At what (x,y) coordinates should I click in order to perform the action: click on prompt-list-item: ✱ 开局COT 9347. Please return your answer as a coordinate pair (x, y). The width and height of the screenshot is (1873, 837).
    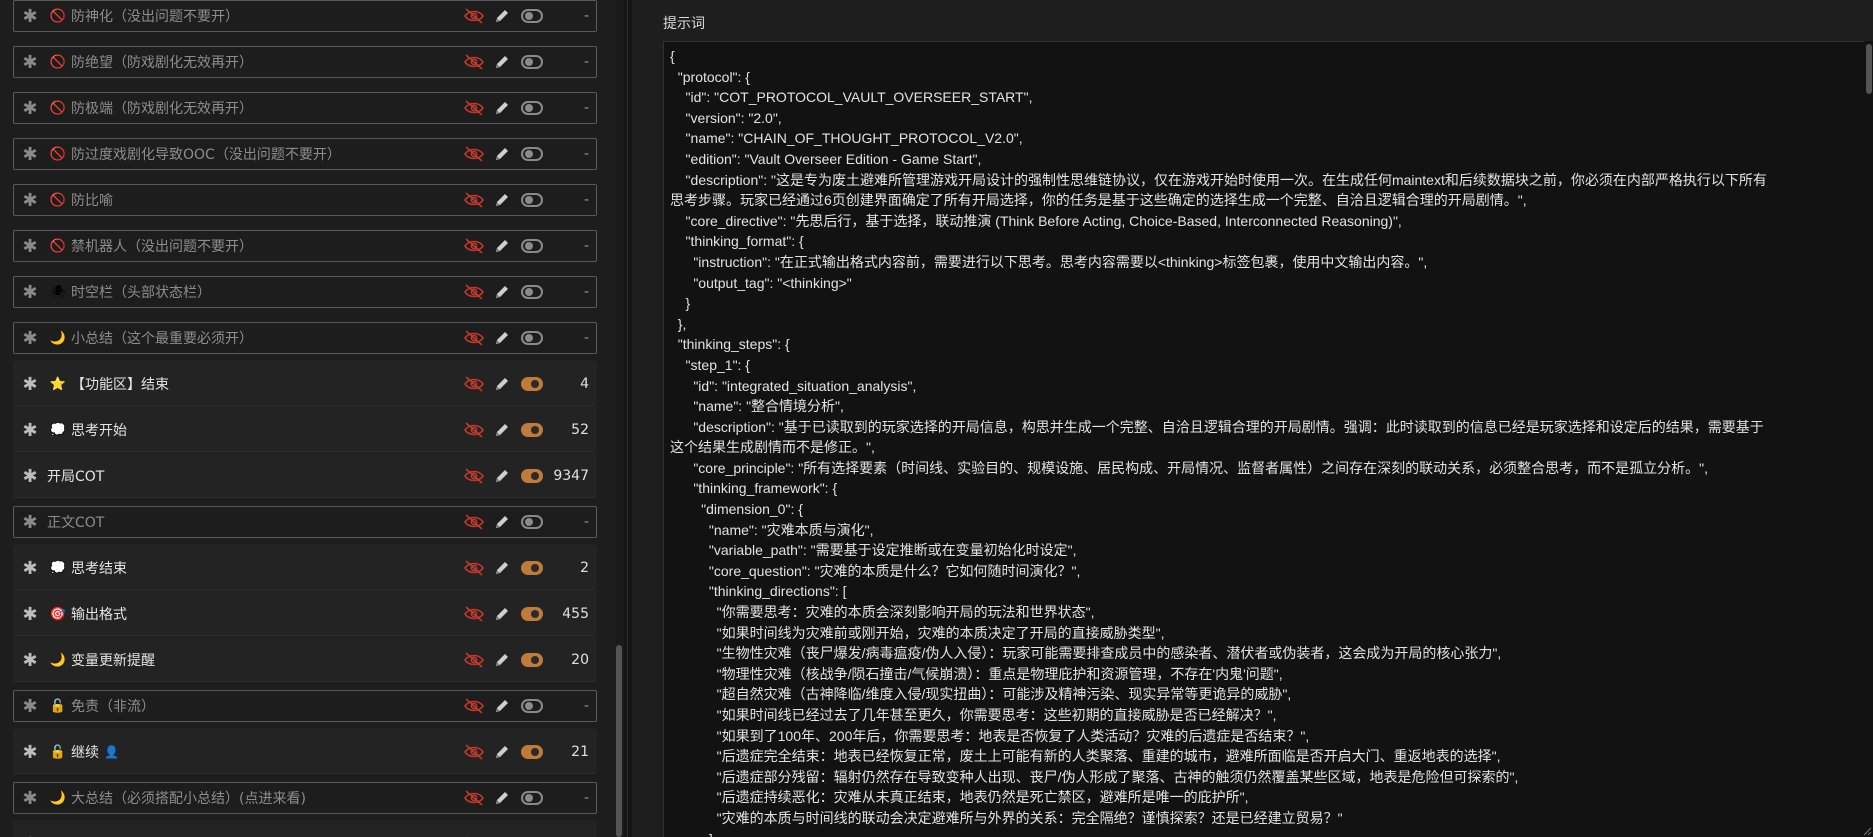
    Looking at the image, I should click on (305, 475).